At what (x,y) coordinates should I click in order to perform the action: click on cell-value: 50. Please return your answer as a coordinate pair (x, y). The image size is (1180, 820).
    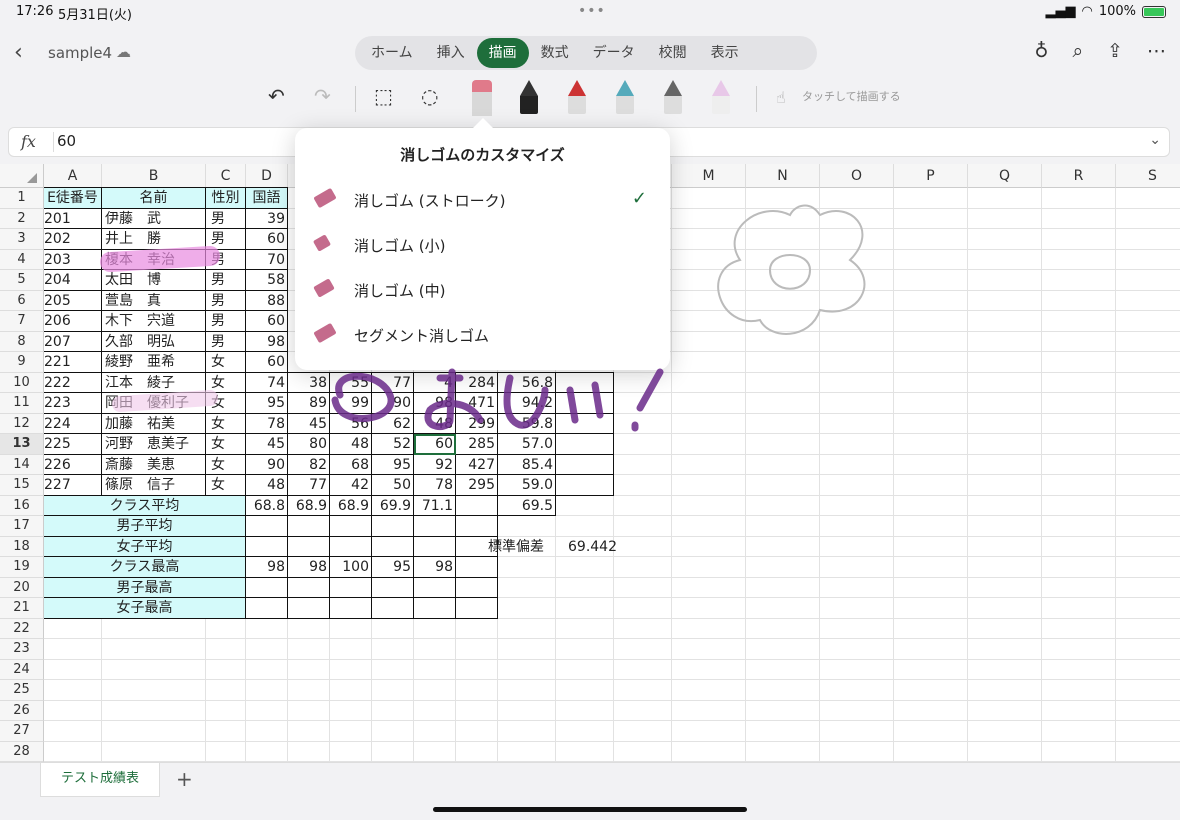
    Looking at the image, I should click on (393, 485).